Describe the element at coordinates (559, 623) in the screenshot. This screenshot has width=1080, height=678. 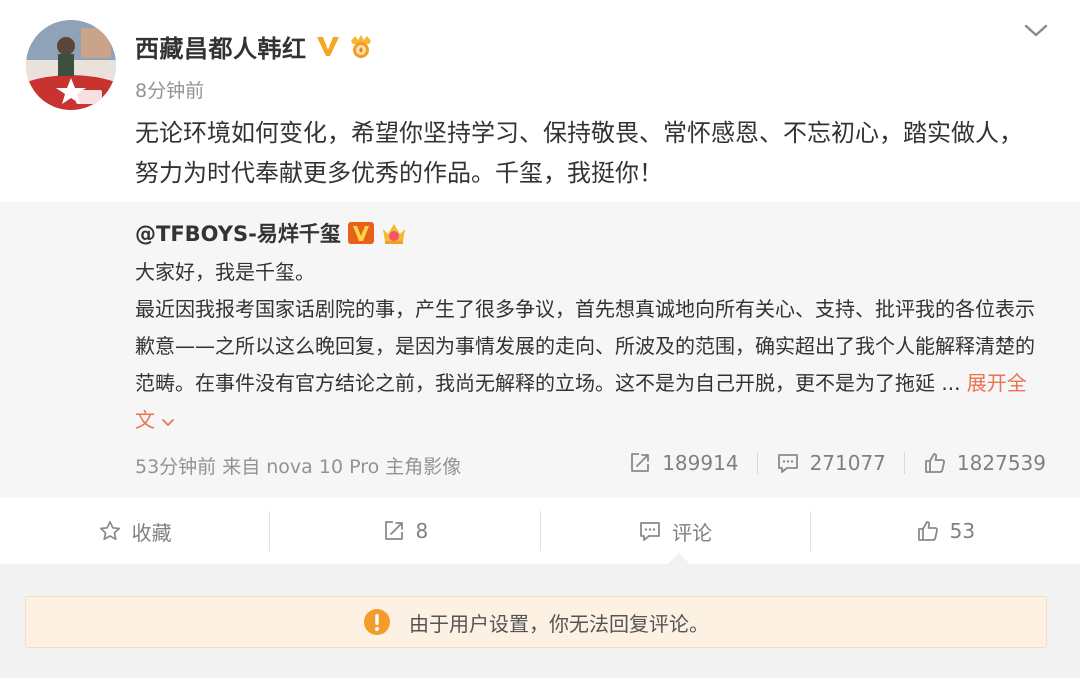
I see `notice-text: 由于用户设置，你无法回复评论。` at that location.